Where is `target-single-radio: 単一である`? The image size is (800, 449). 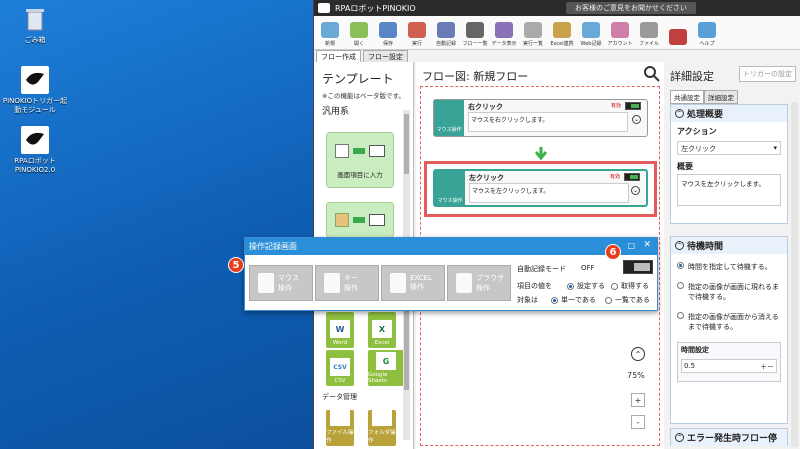 target-single-radio: 単一である is located at coordinates (573, 300).